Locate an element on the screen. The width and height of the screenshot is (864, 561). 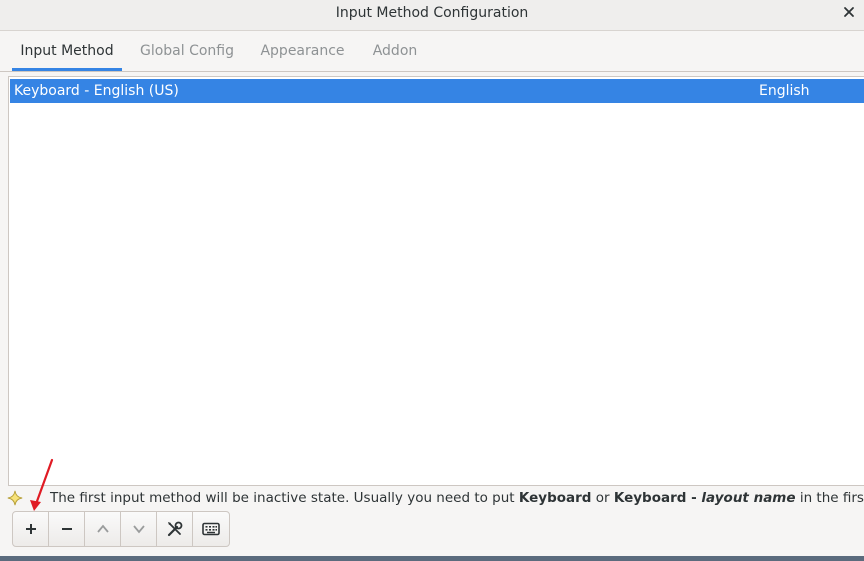
plus-icon is located at coordinates (30, 529).